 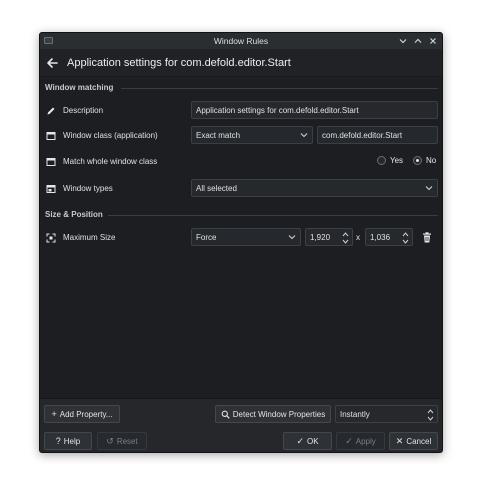 I want to click on cancel-button: ✕ Cancel, so click(x=413, y=441).